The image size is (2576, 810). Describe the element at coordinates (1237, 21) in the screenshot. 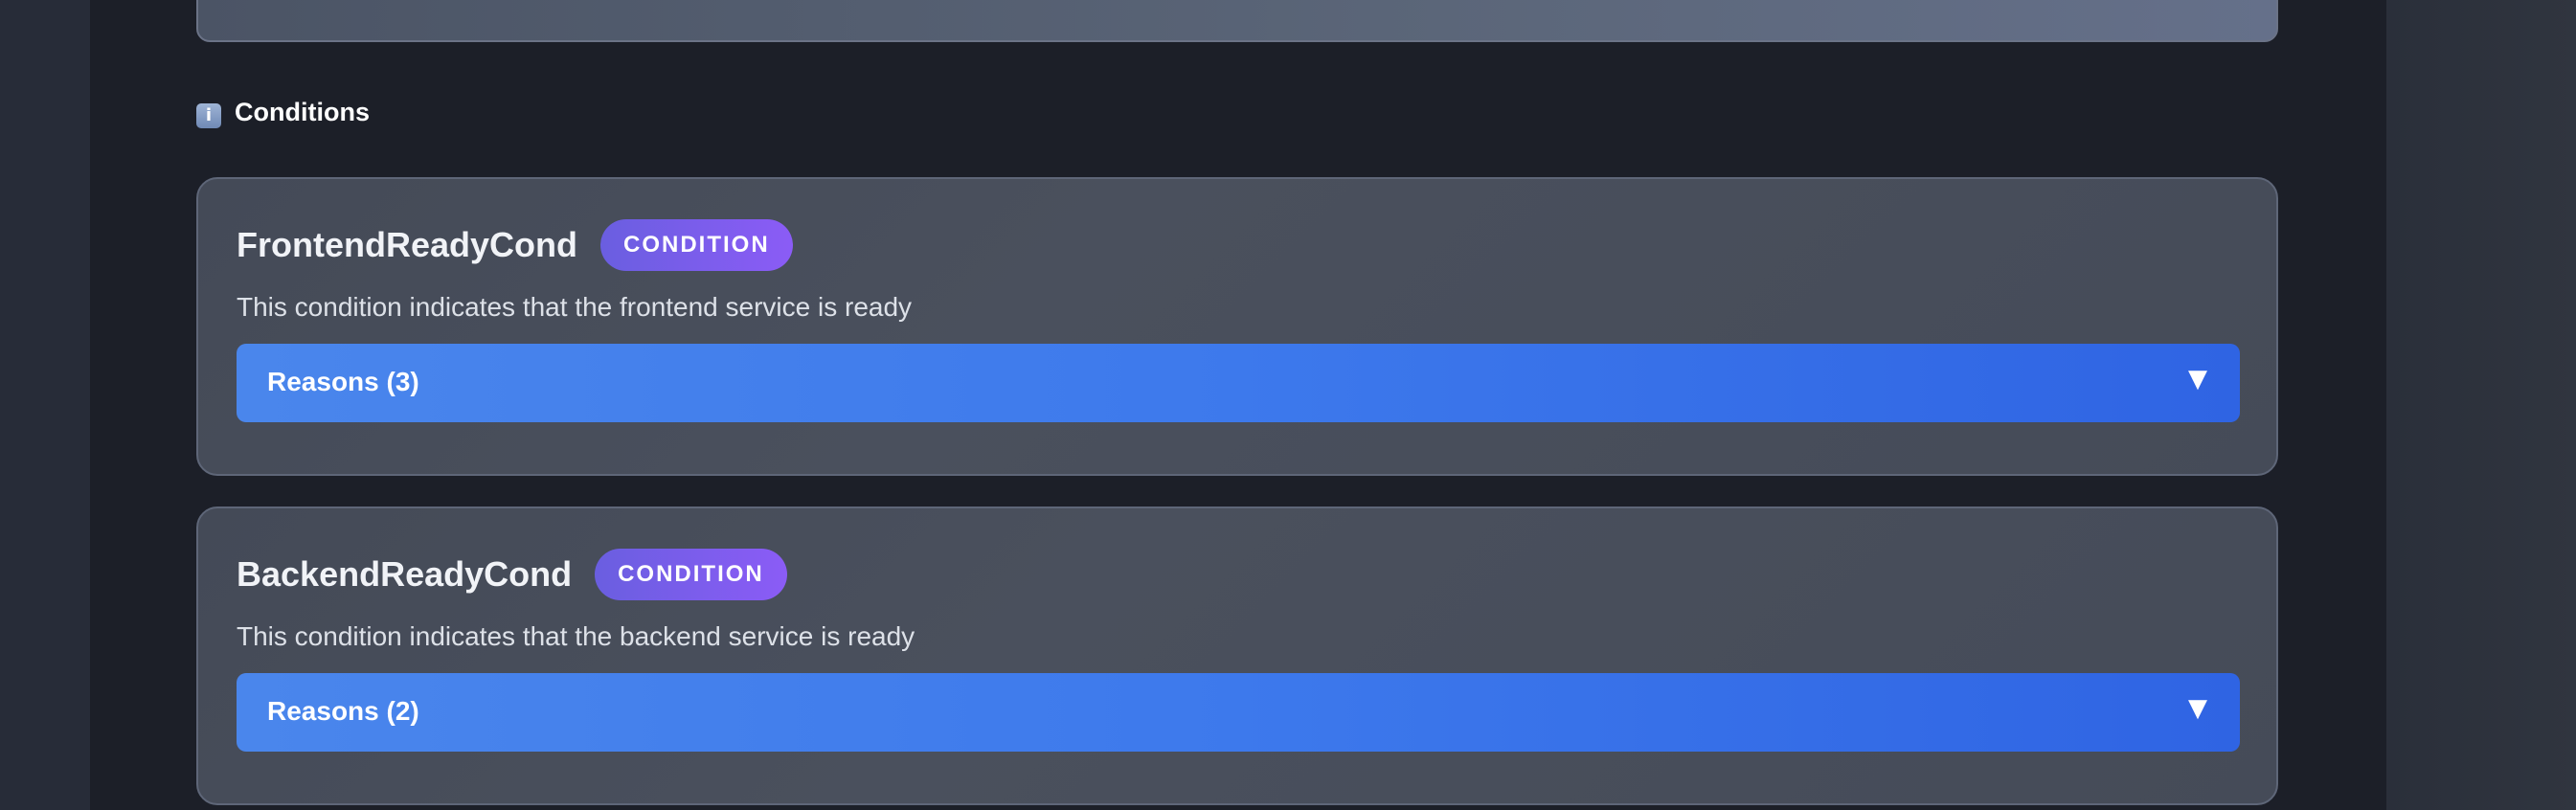

I see `previous-panel` at that location.